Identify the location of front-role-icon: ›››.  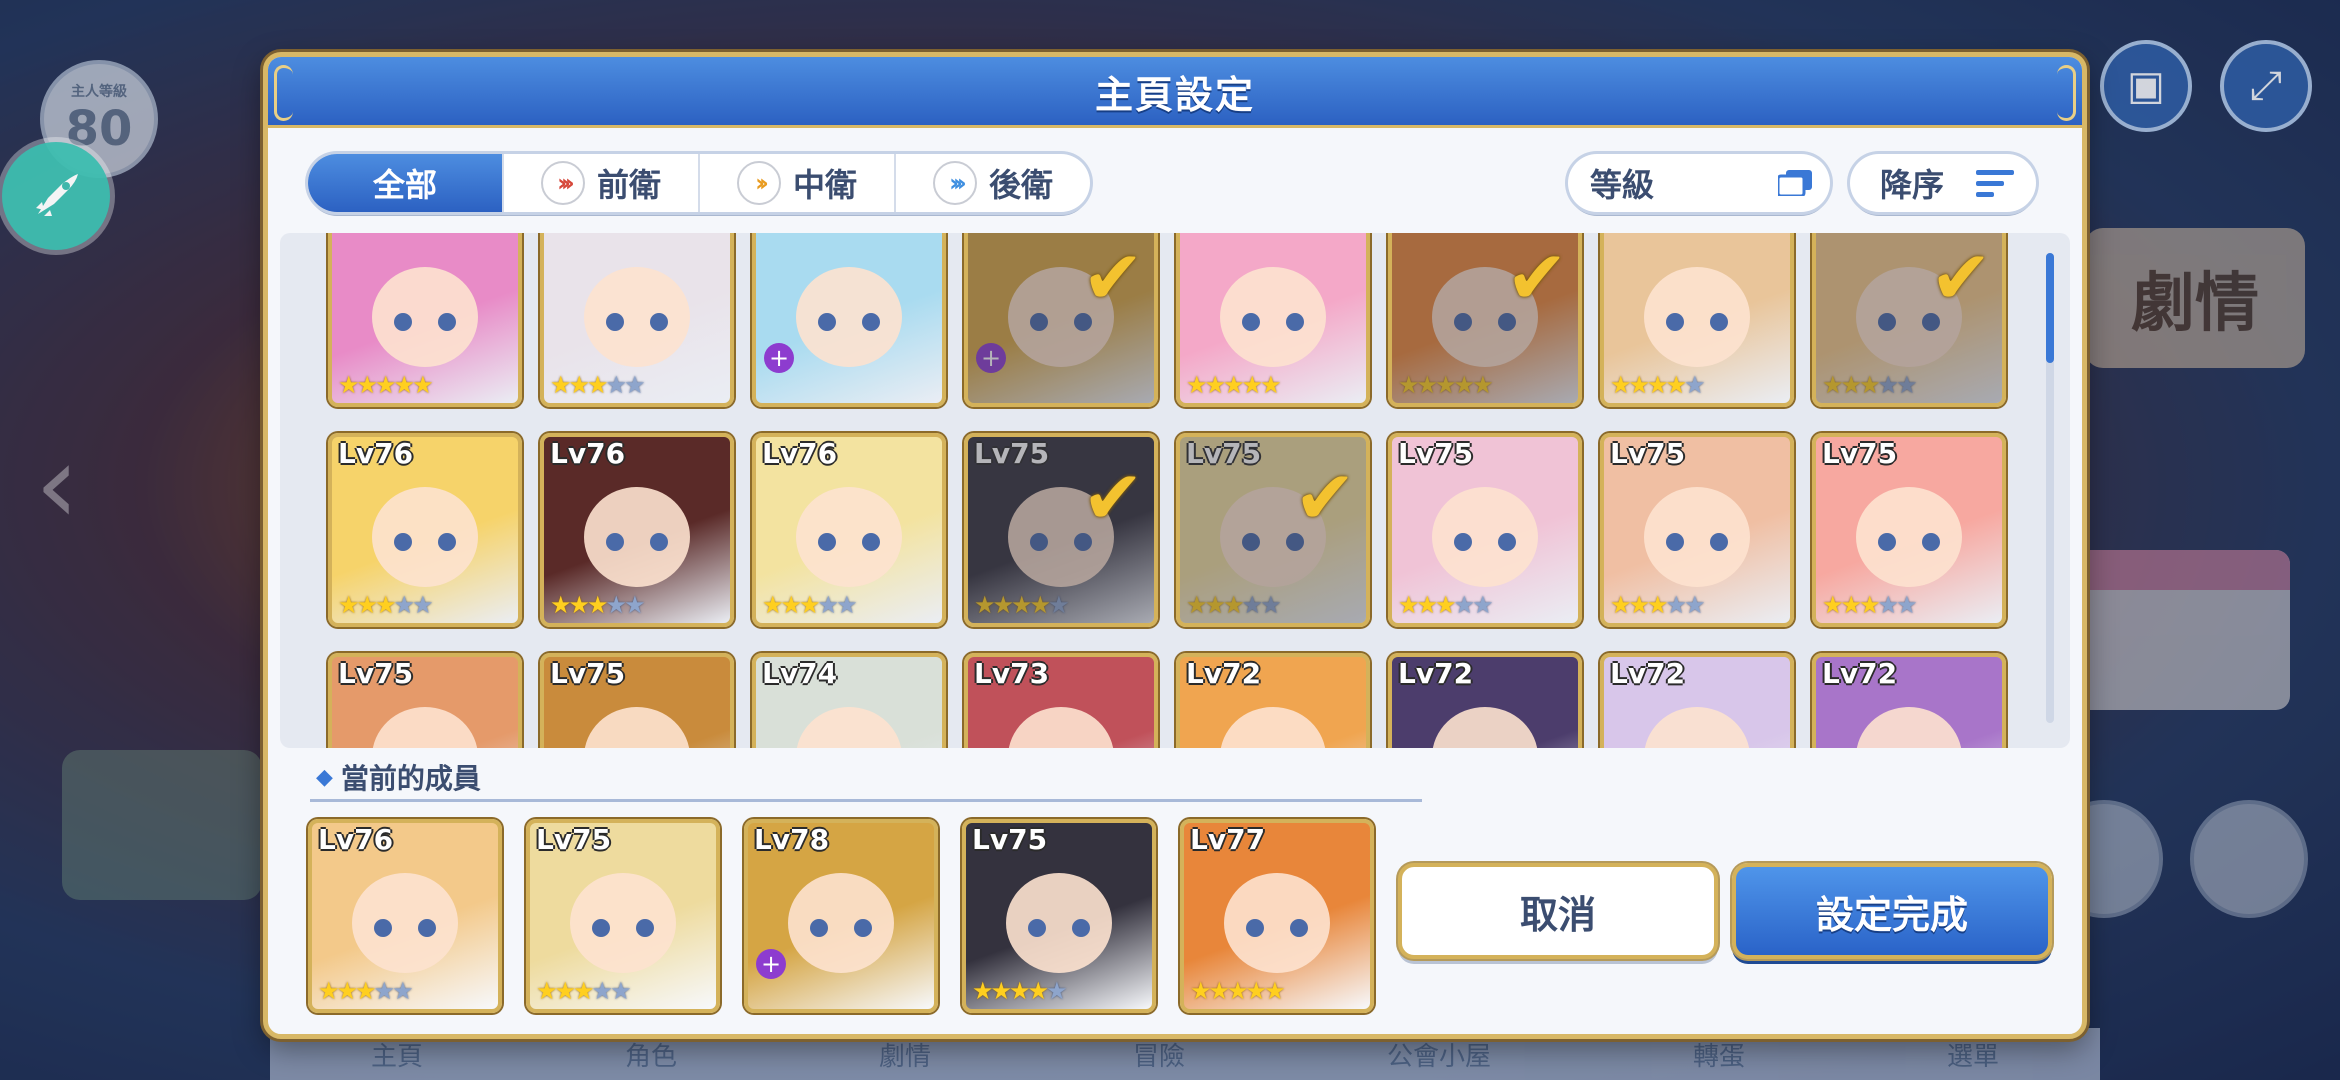
(562, 183).